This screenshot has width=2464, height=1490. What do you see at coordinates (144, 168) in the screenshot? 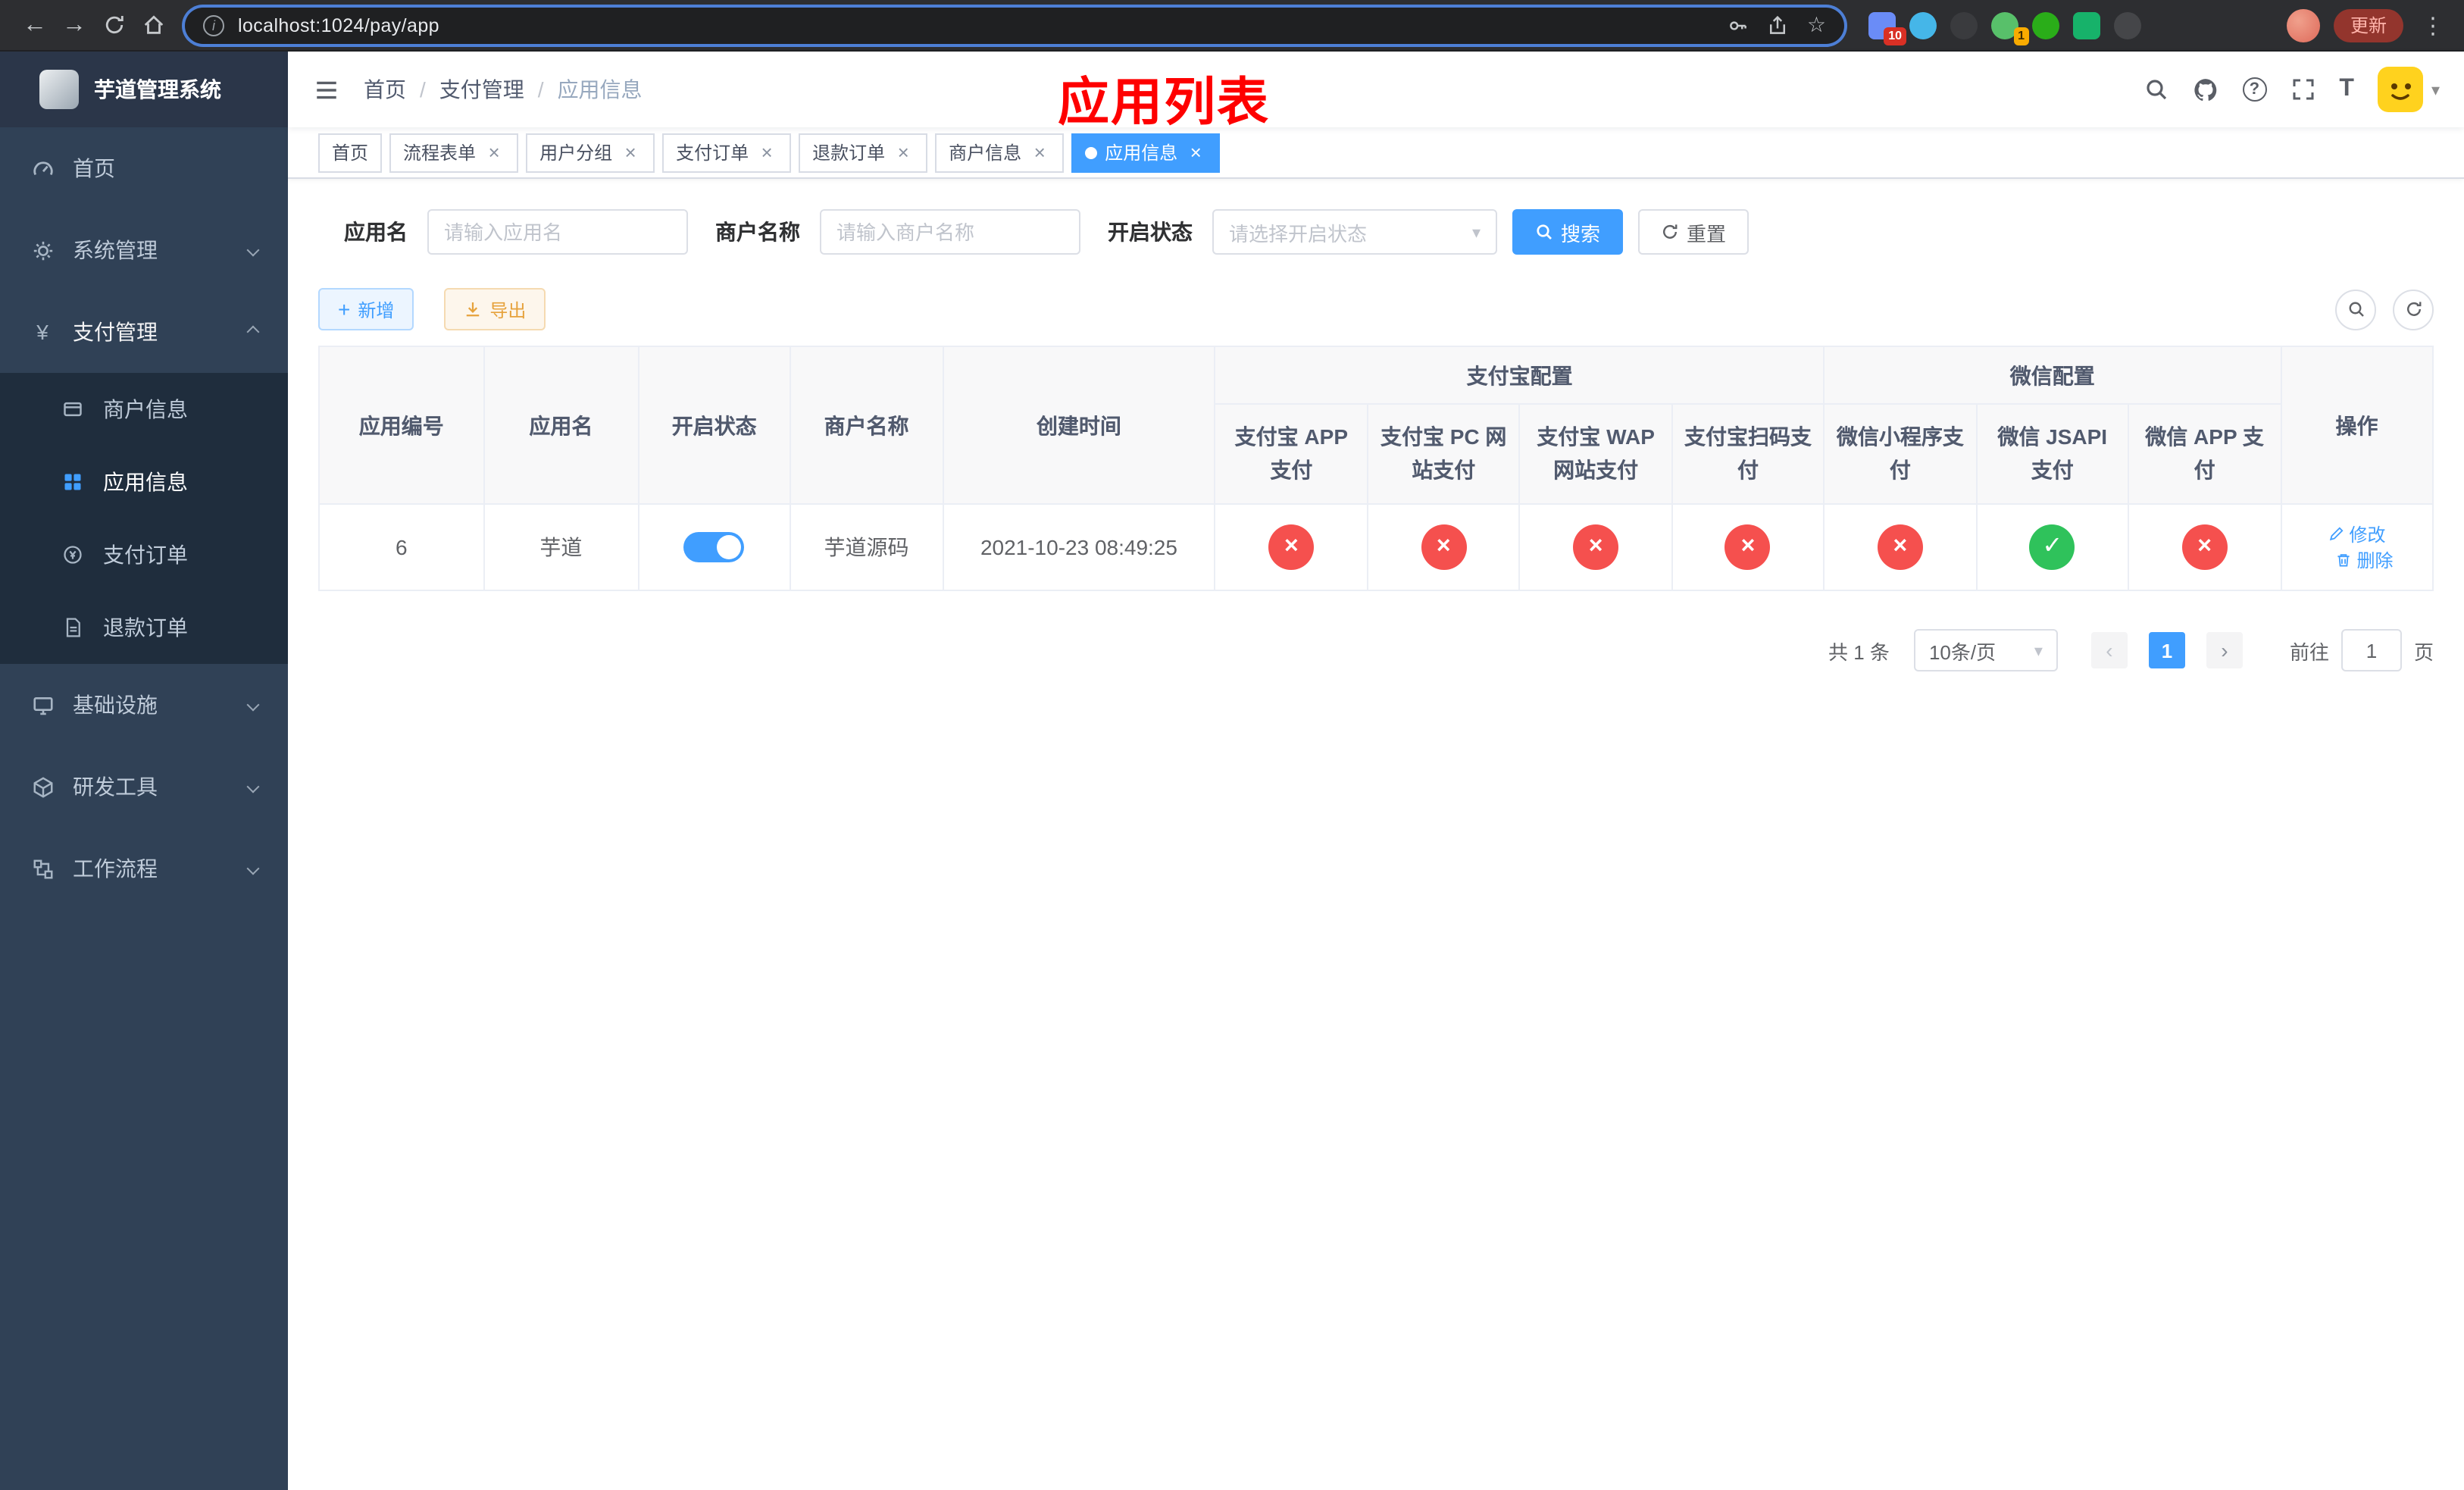
I see `sidebar-item-home: 首页` at bounding box center [144, 168].